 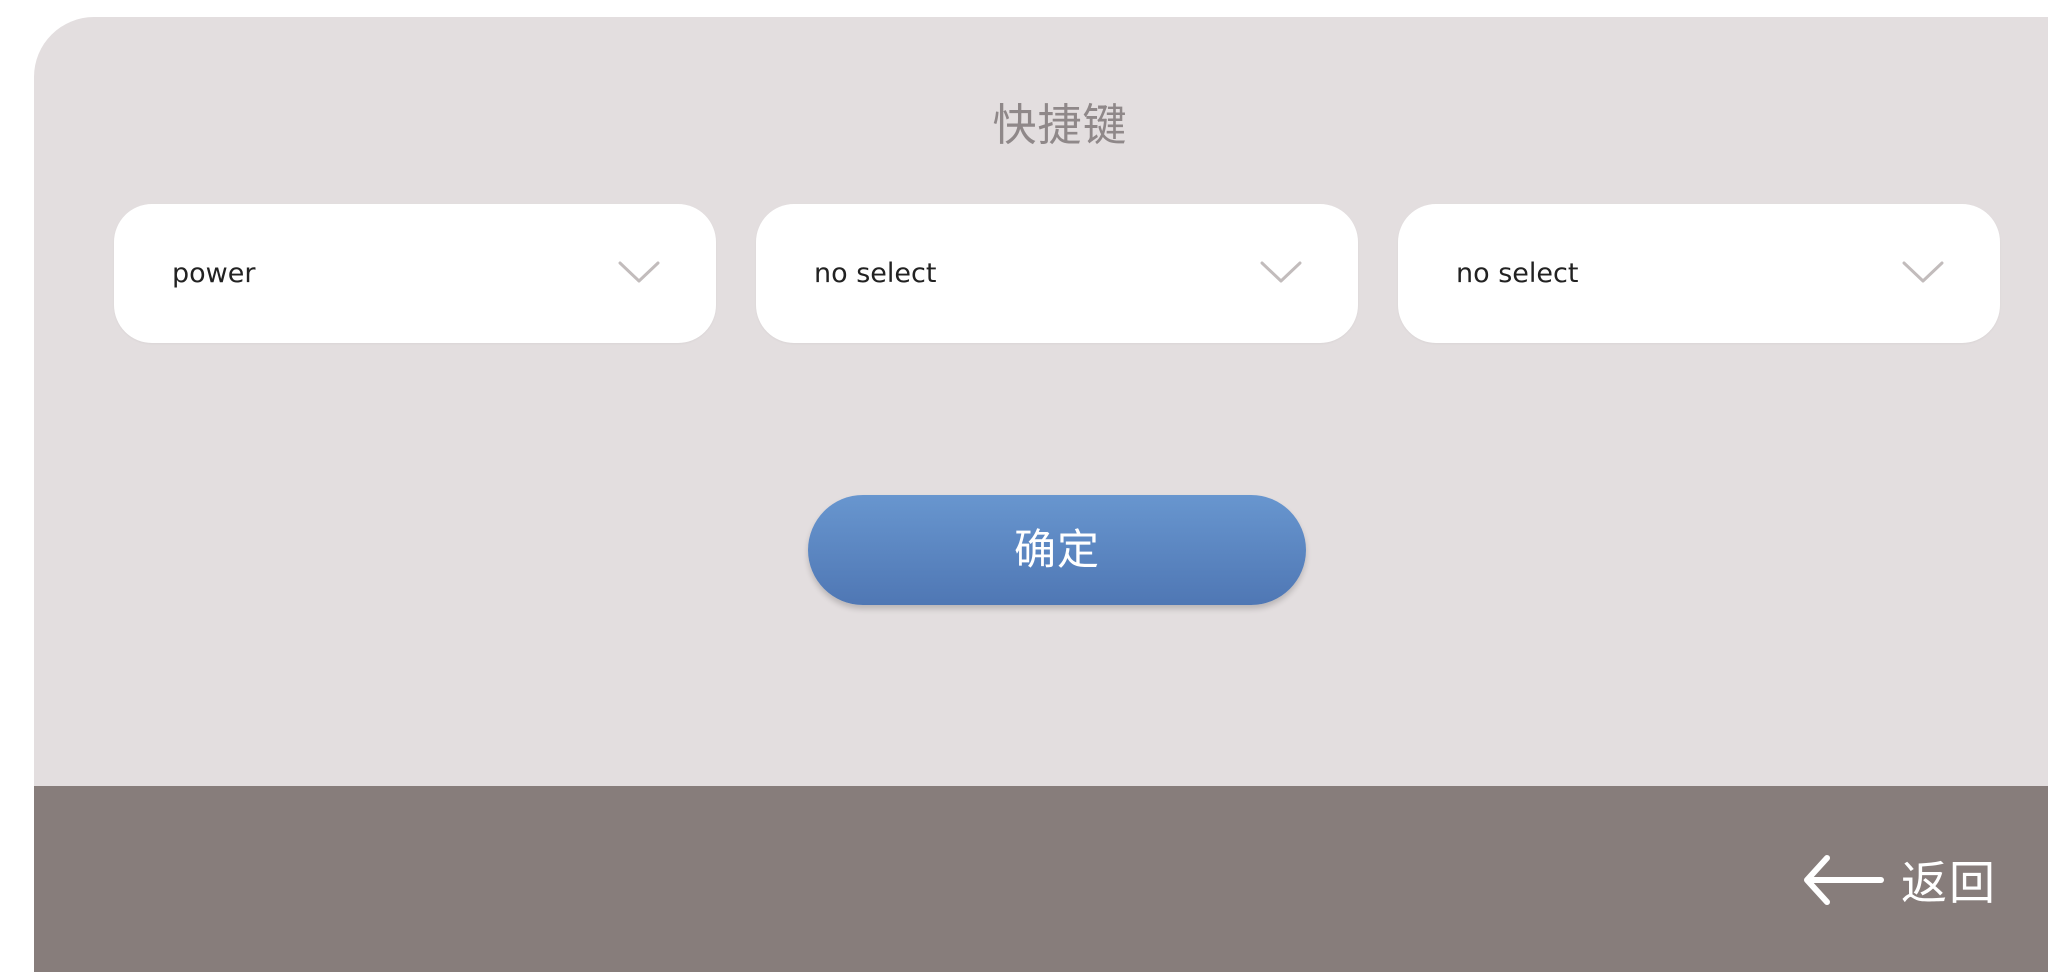 I want to click on back-button: 返回, so click(x=1899, y=880).